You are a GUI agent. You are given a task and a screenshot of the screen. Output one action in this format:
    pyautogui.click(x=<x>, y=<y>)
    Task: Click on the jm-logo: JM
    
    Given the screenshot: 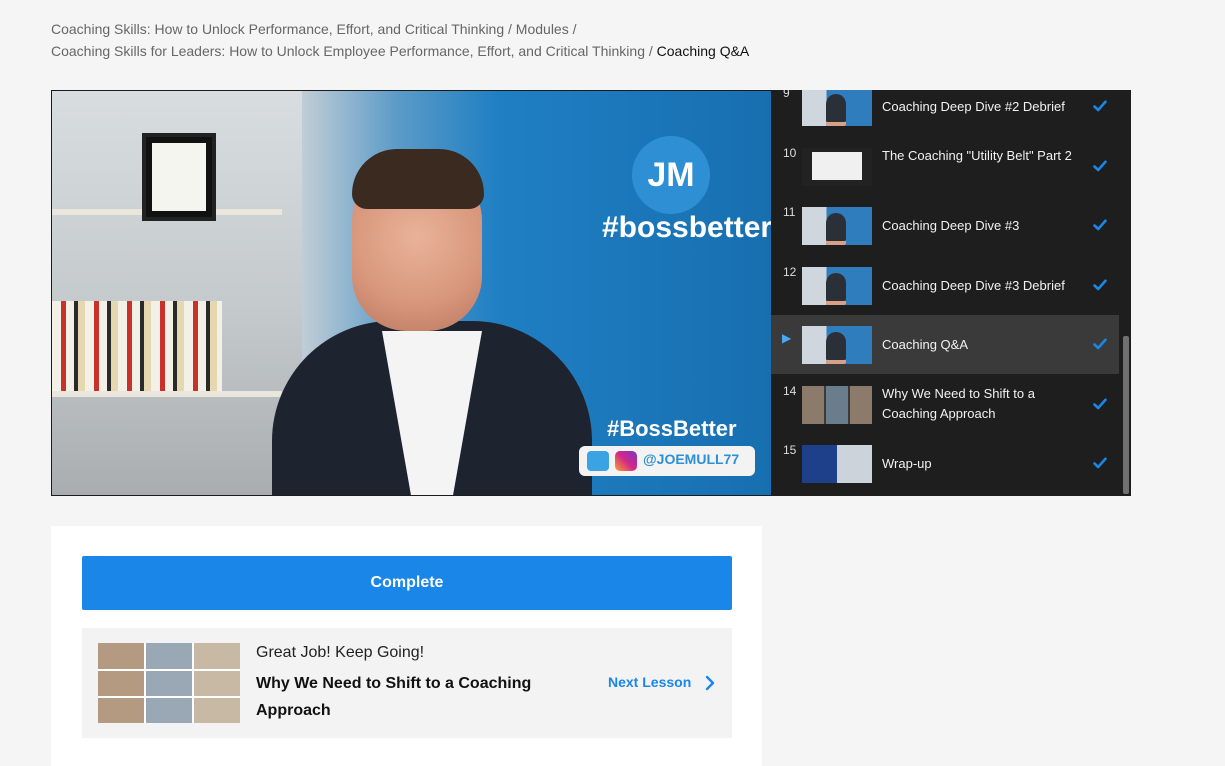 What is the action you would take?
    pyautogui.click(x=671, y=175)
    